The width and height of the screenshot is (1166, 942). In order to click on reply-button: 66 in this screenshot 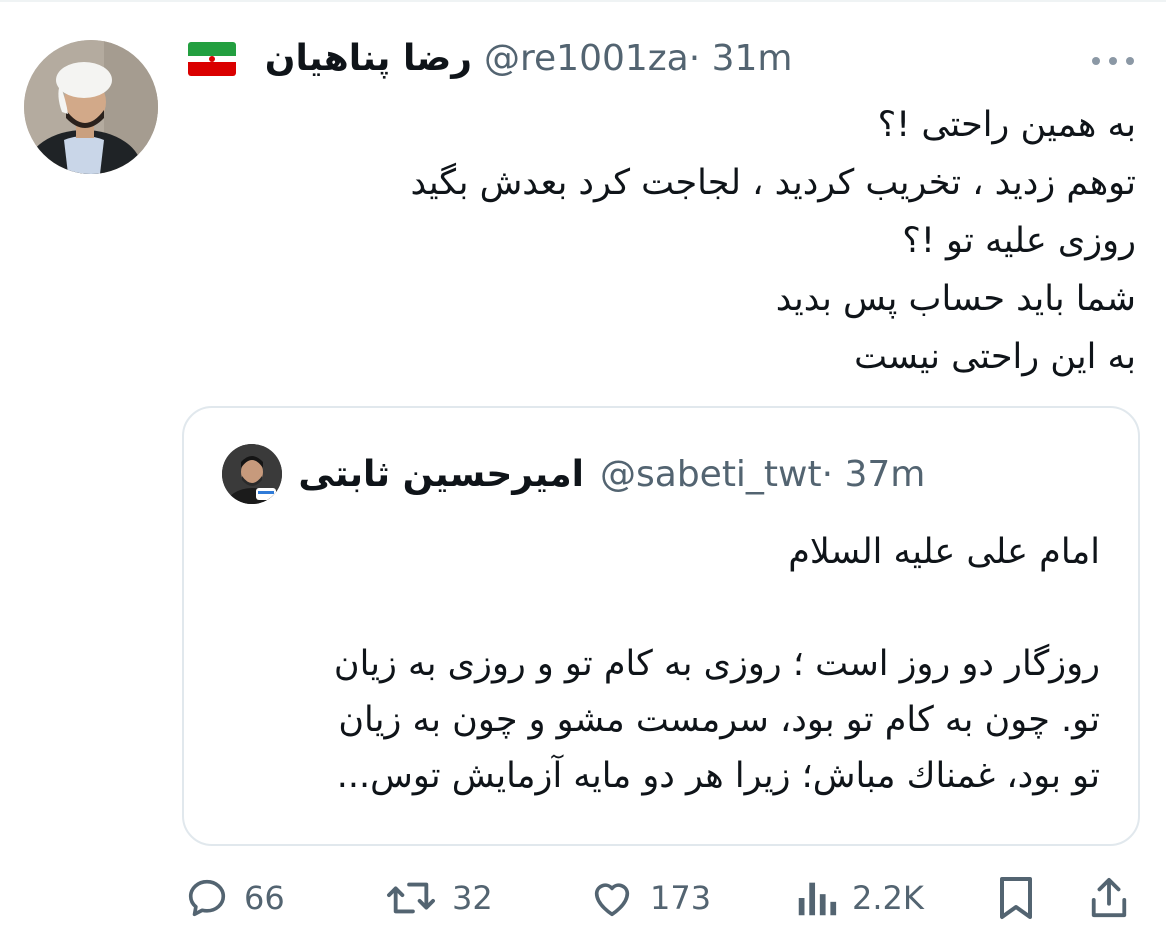, I will do `click(234, 898)`.